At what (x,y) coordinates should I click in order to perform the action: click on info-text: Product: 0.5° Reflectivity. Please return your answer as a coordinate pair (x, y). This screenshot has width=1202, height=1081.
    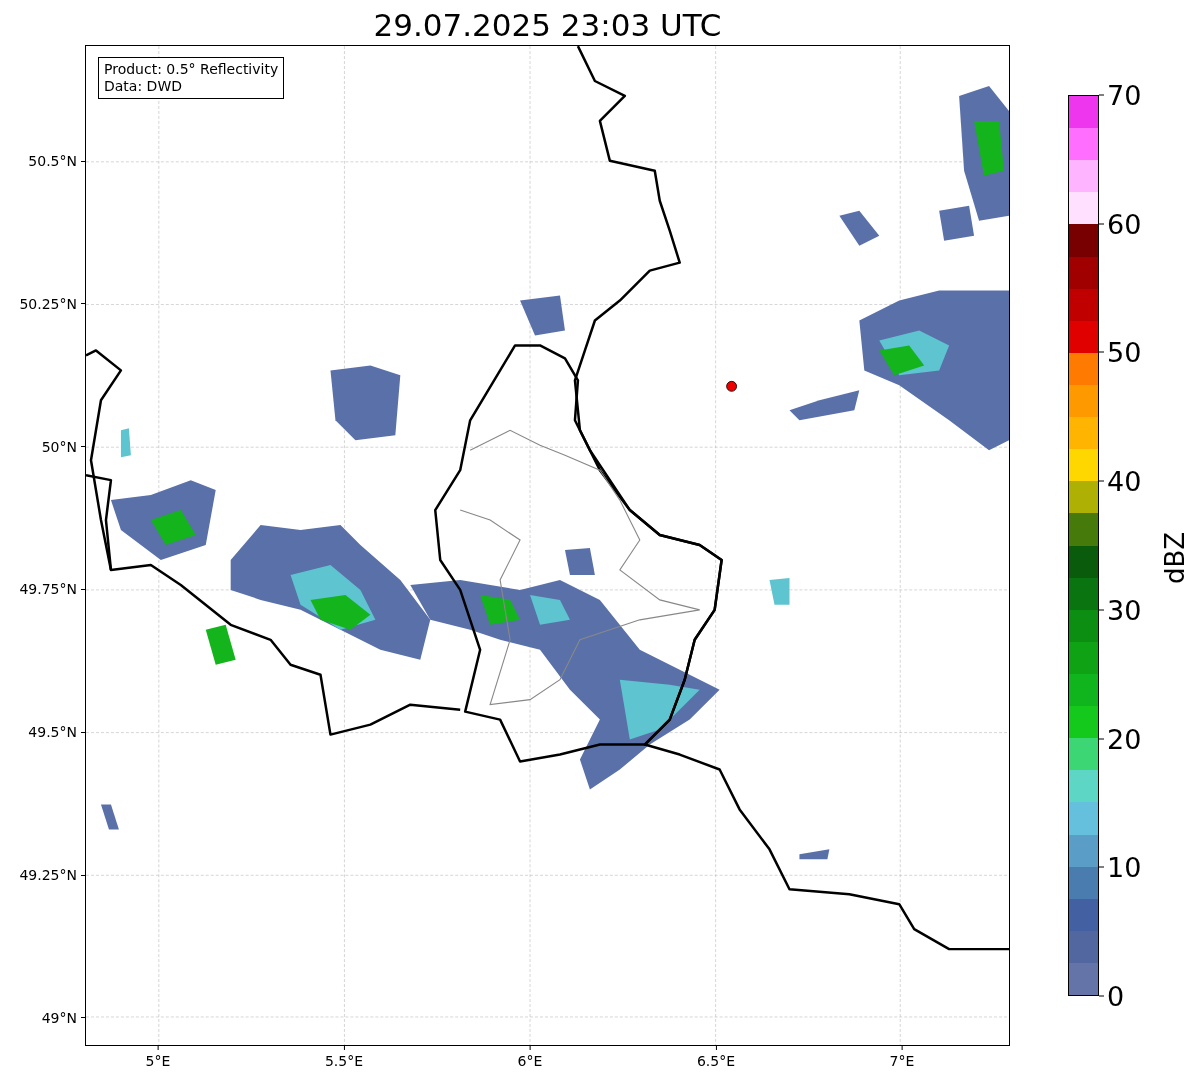
    Looking at the image, I should click on (191, 69).